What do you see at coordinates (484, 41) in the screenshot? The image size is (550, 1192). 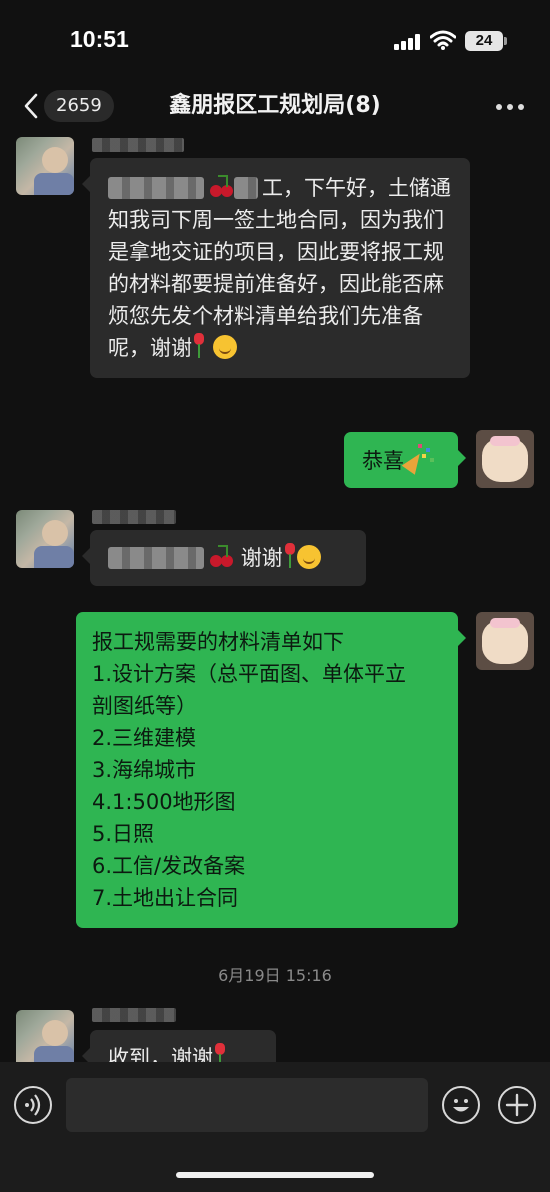 I see `battery-icon: 24` at bounding box center [484, 41].